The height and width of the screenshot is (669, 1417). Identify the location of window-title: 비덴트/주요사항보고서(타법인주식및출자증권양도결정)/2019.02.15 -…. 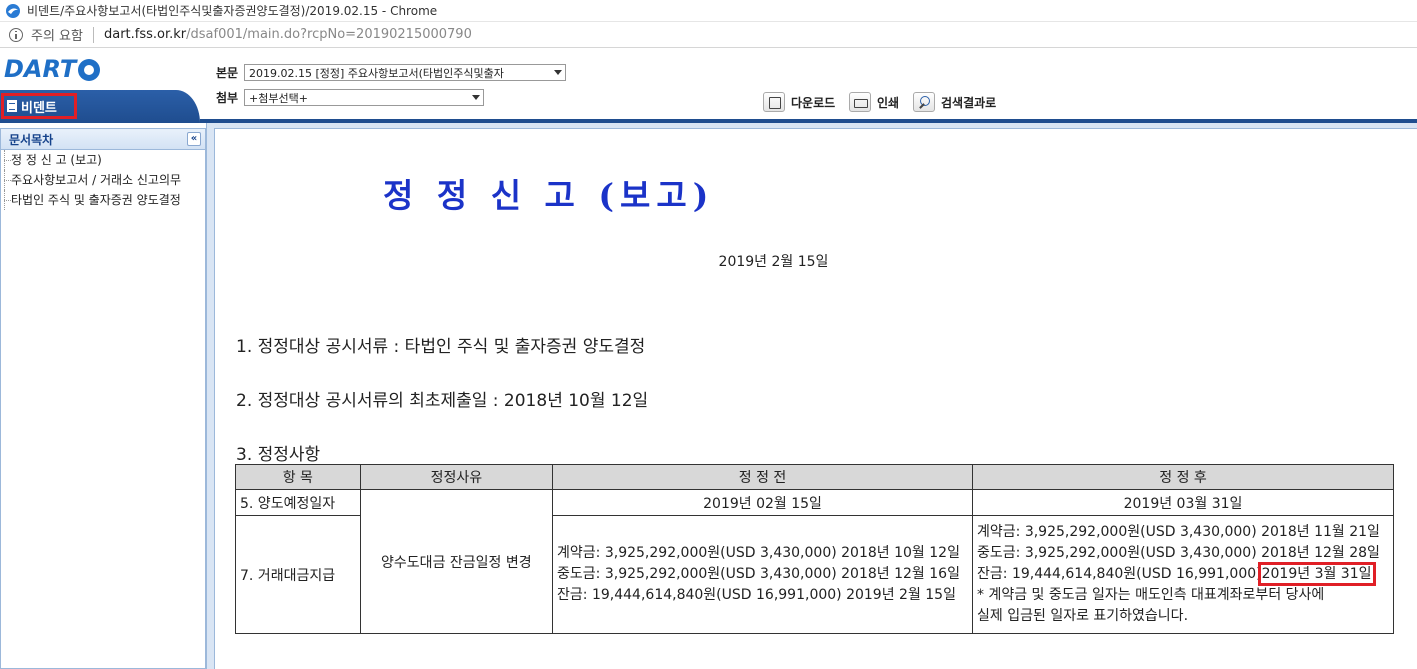
(232, 11).